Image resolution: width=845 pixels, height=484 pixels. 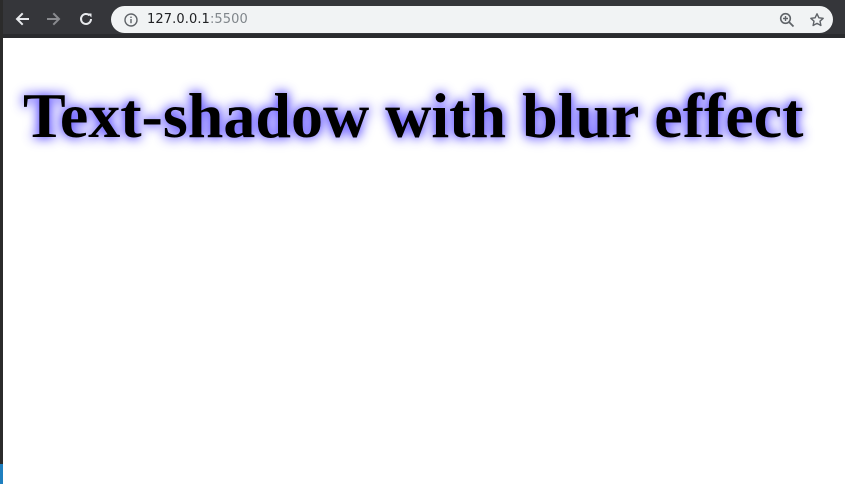 What do you see at coordinates (802, 19) in the screenshot?
I see `address-bar-actions` at bounding box center [802, 19].